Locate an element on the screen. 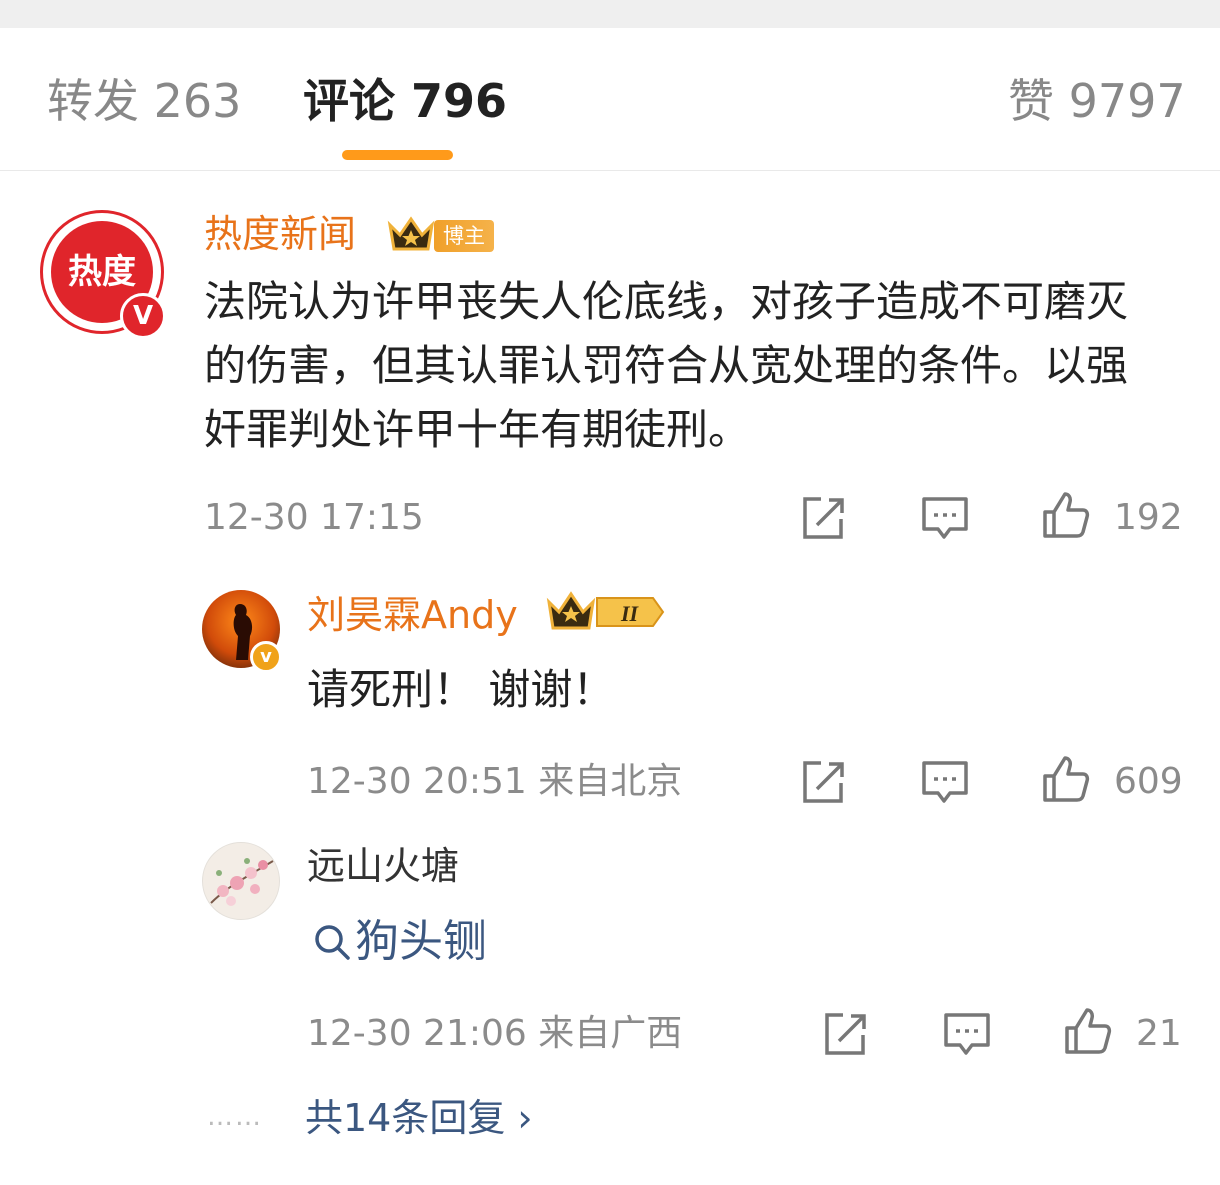 This screenshot has width=1220, height=1185. more-replies-link: 共14条回复 › is located at coordinates (419, 1118).